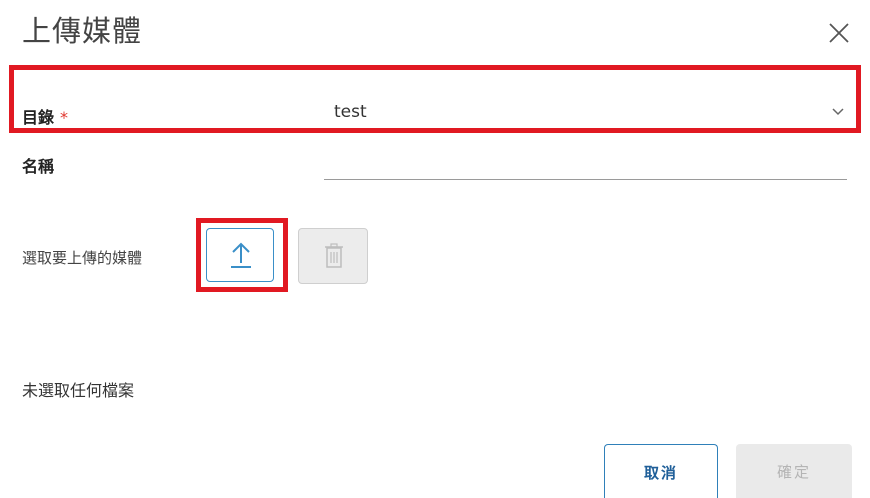 The image size is (870, 498). Describe the element at coordinates (82, 258) in the screenshot. I see `select-media-label: 選取要上傳的媒體` at that location.